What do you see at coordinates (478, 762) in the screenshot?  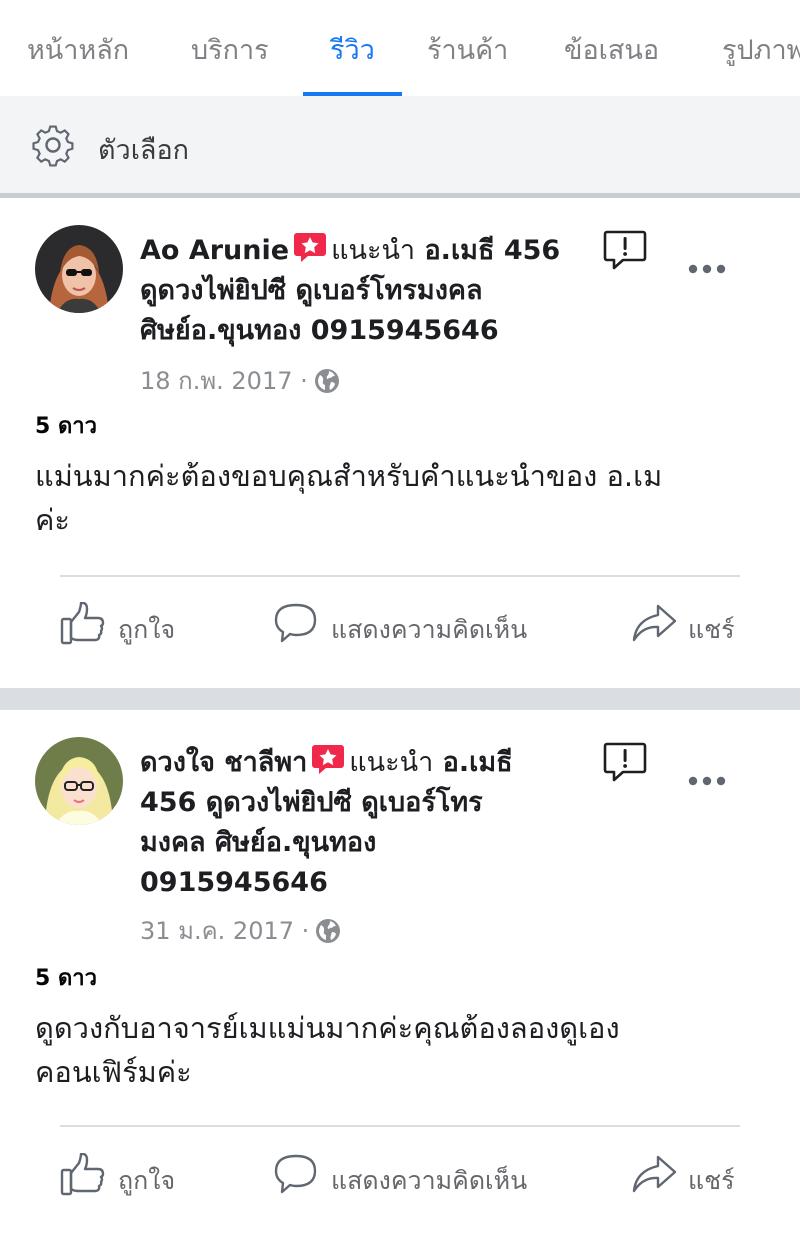 I see `page-link: อ.เมธี` at bounding box center [478, 762].